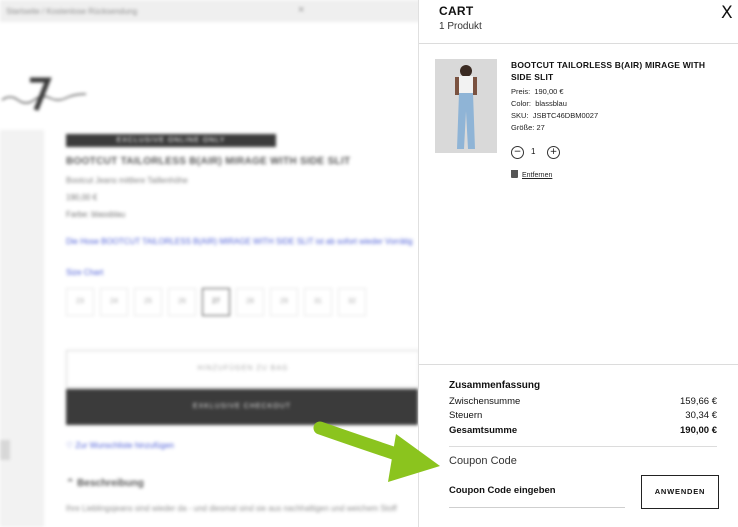  I want to click on price-label: Preis:, so click(521, 91).